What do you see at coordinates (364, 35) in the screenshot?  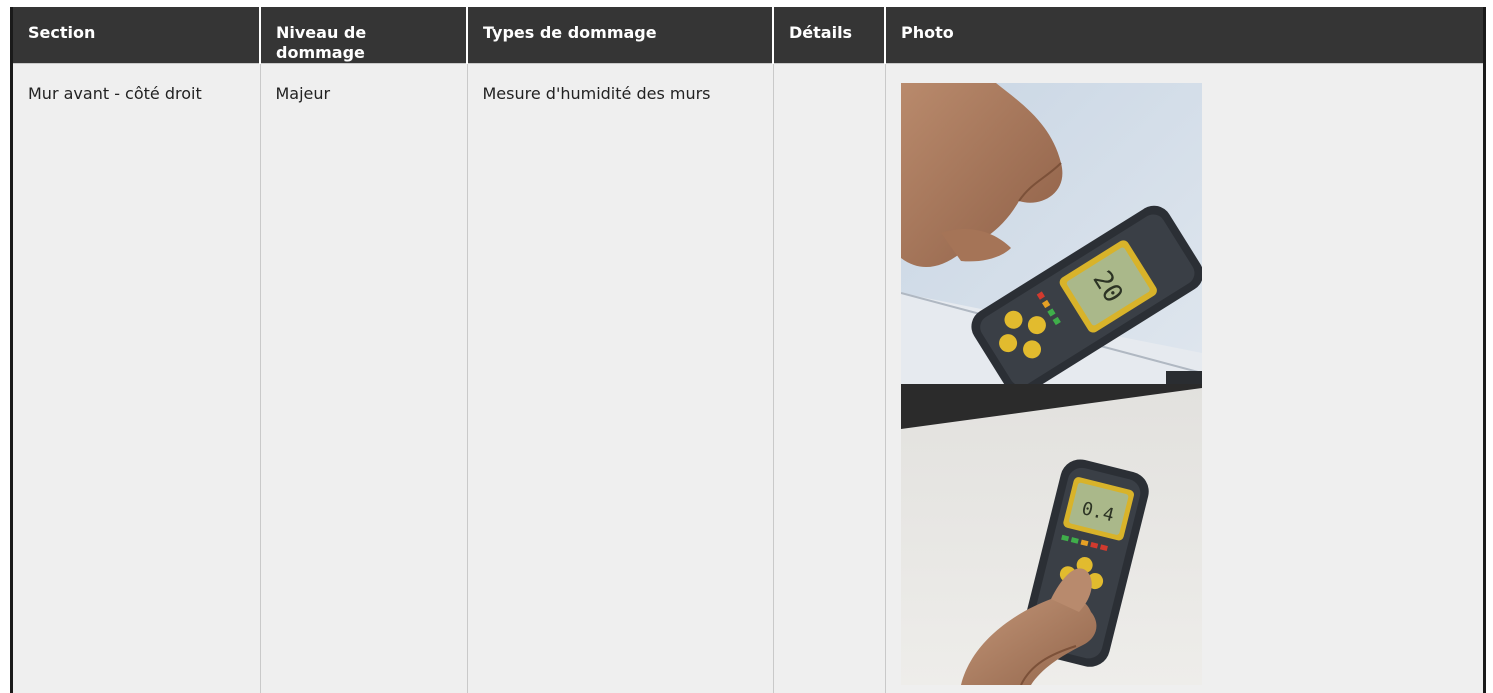 I see `header-niveau-de-dommage: Niveau de dommage` at bounding box center [364, 35].